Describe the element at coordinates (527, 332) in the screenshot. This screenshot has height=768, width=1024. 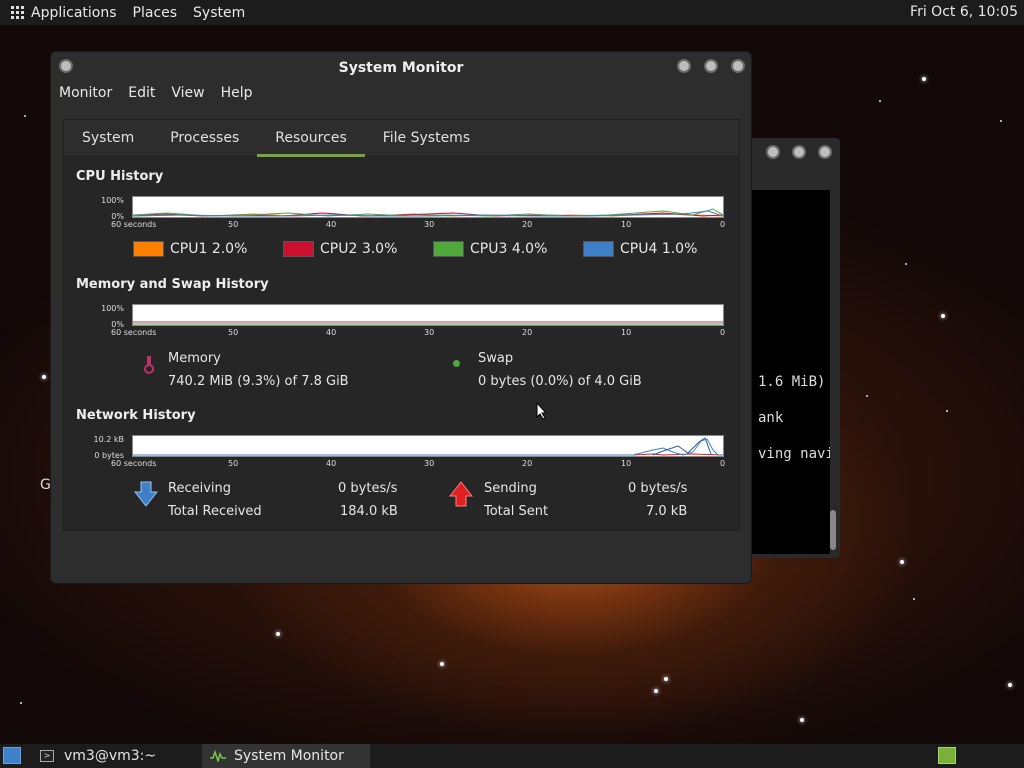
I see `memory-x-label: 20` at that location.